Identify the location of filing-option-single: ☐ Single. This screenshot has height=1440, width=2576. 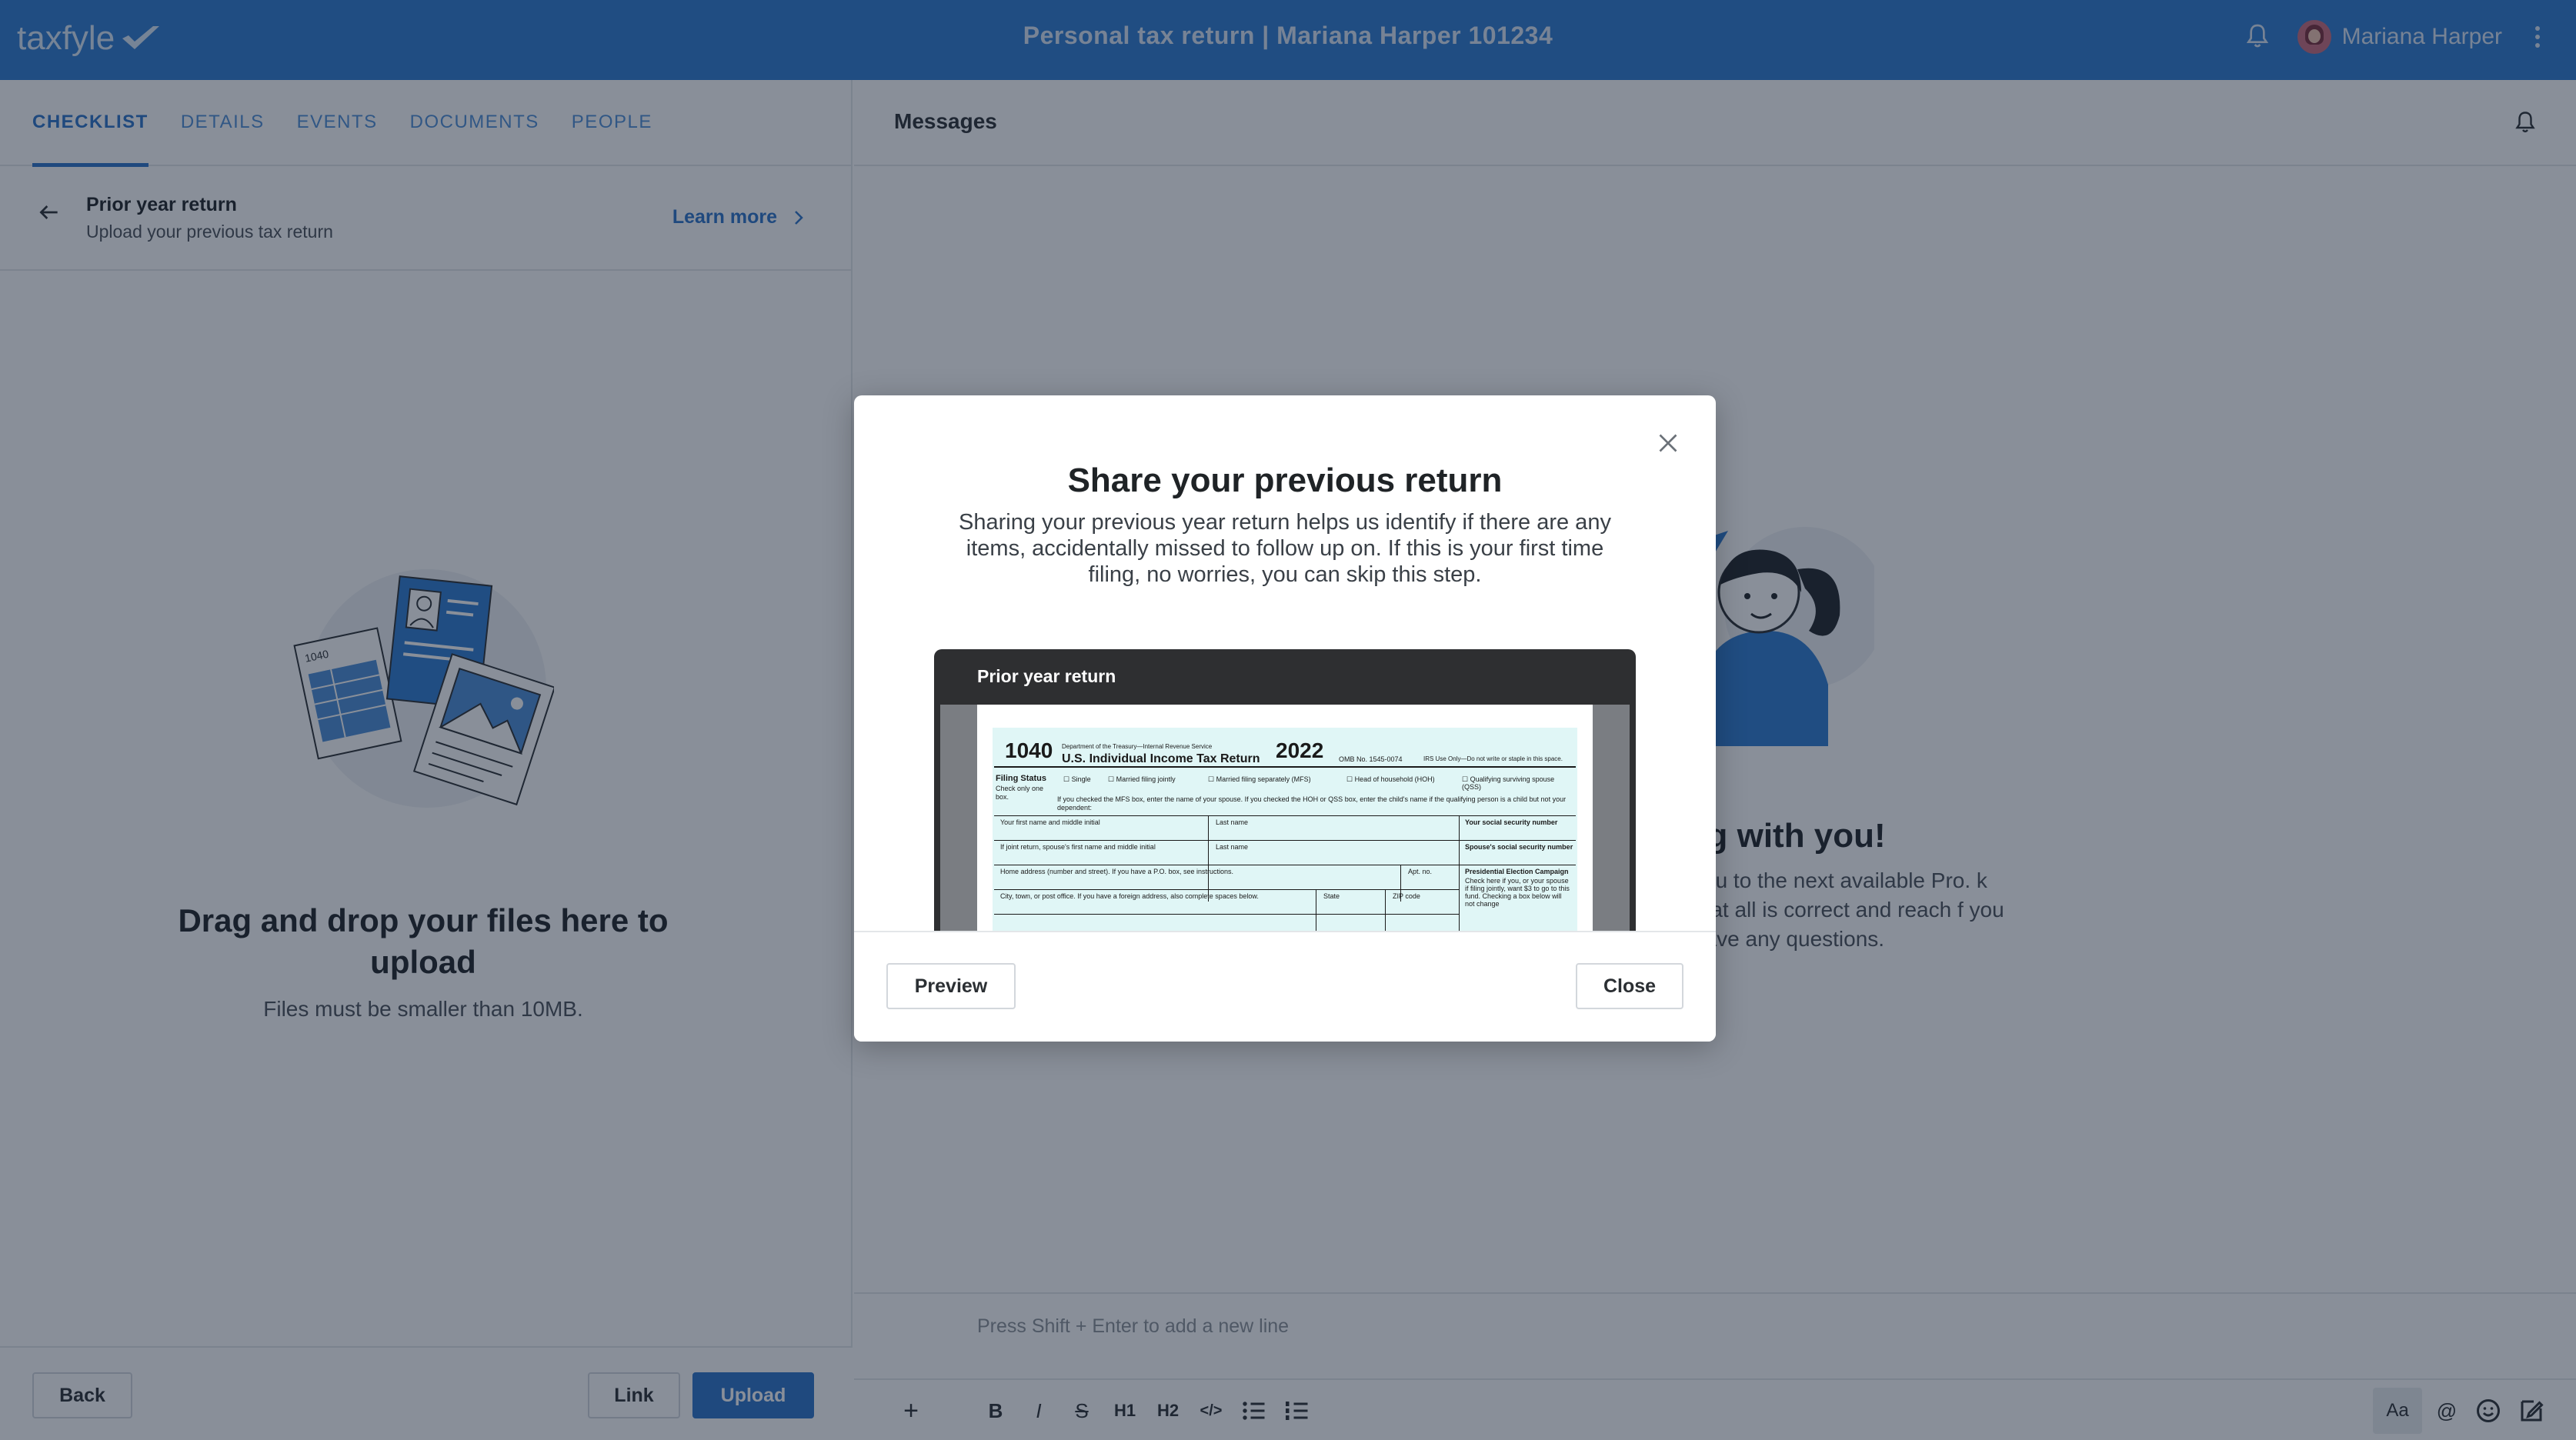
(1077, 780).